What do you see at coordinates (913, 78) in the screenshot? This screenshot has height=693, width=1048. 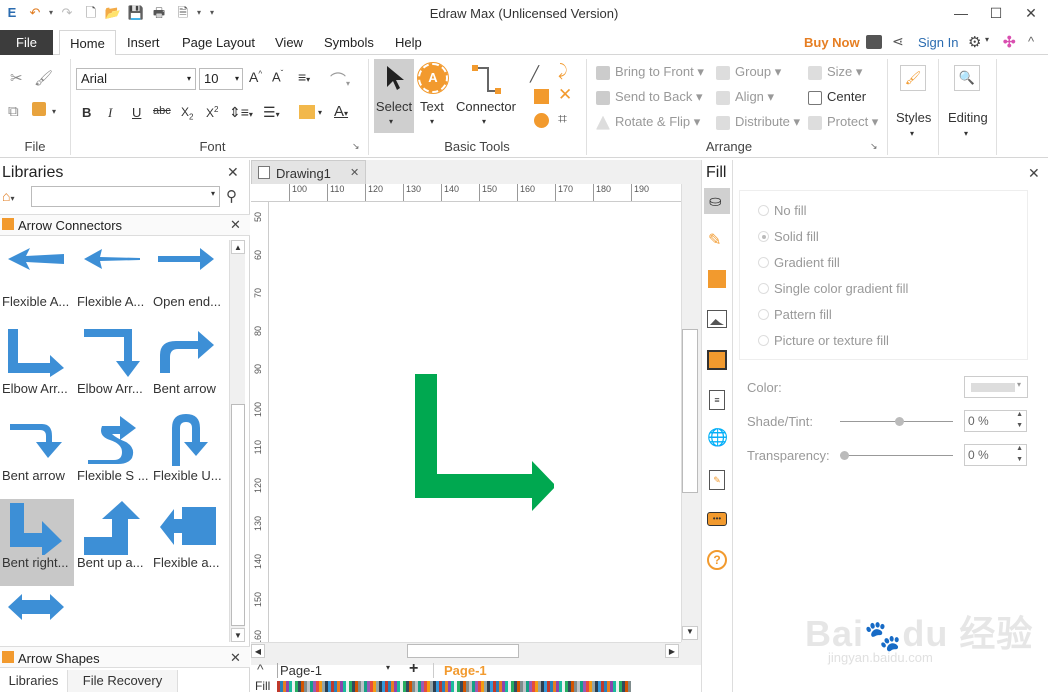 I see `styles-icon: 🖌` at bounding box center [913, 78].